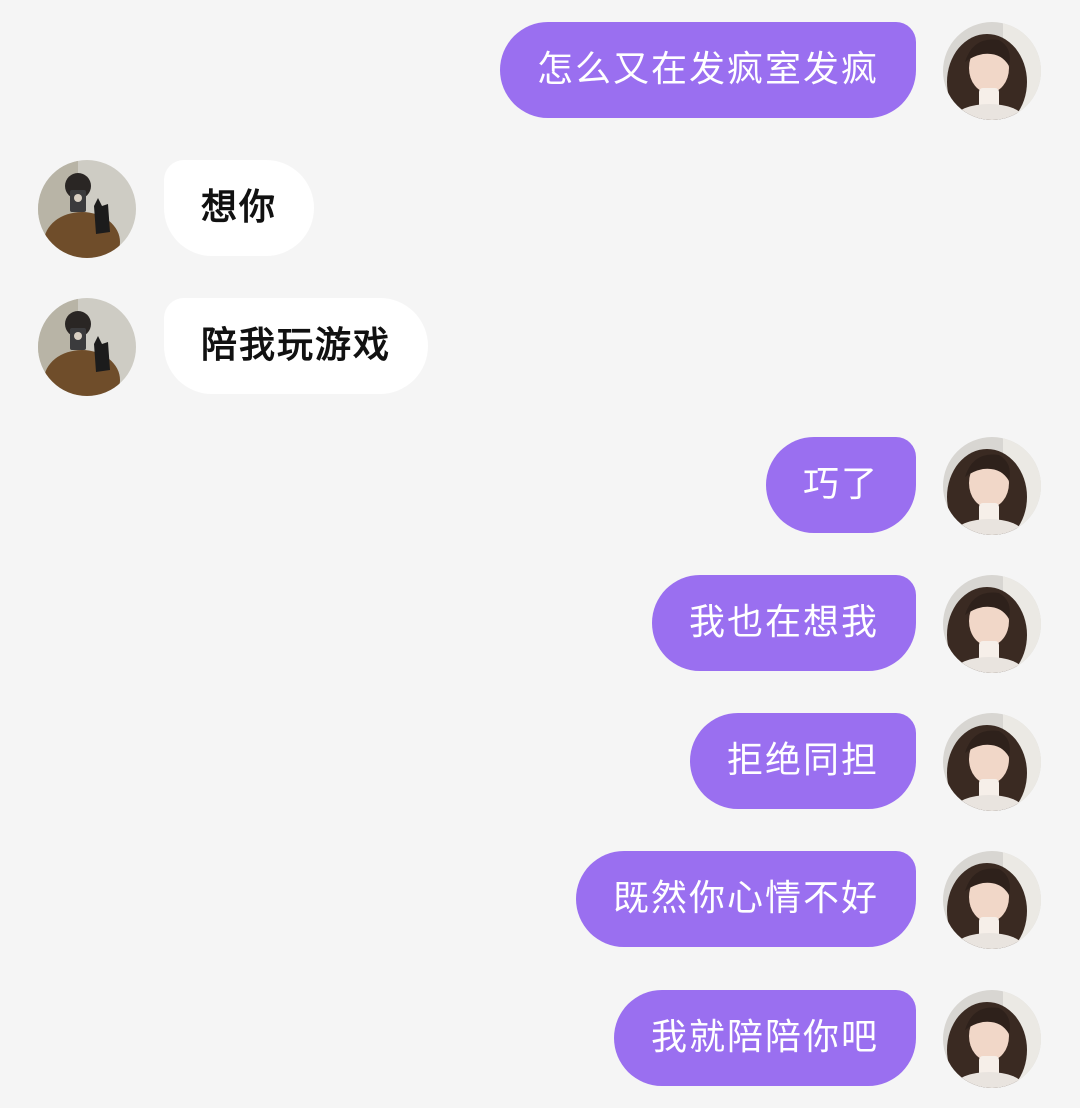  Describe the element at coordinates (540, 347) in the screenshot. I see `message-row-incoming: 陪我玩游戏` at that location.